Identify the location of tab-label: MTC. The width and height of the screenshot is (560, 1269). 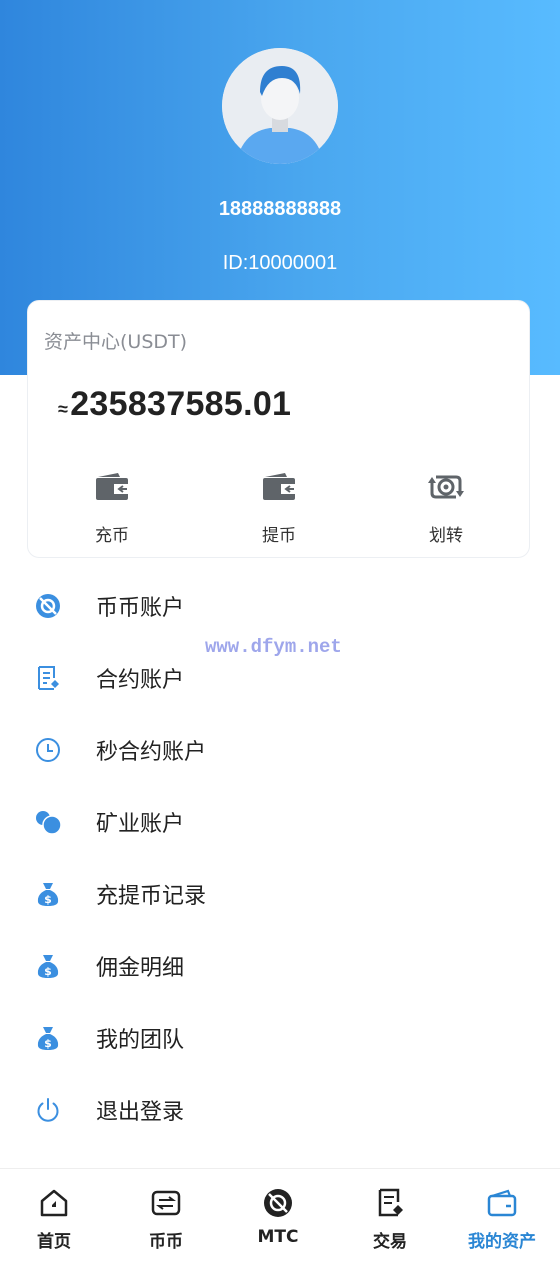
(278, 1237).